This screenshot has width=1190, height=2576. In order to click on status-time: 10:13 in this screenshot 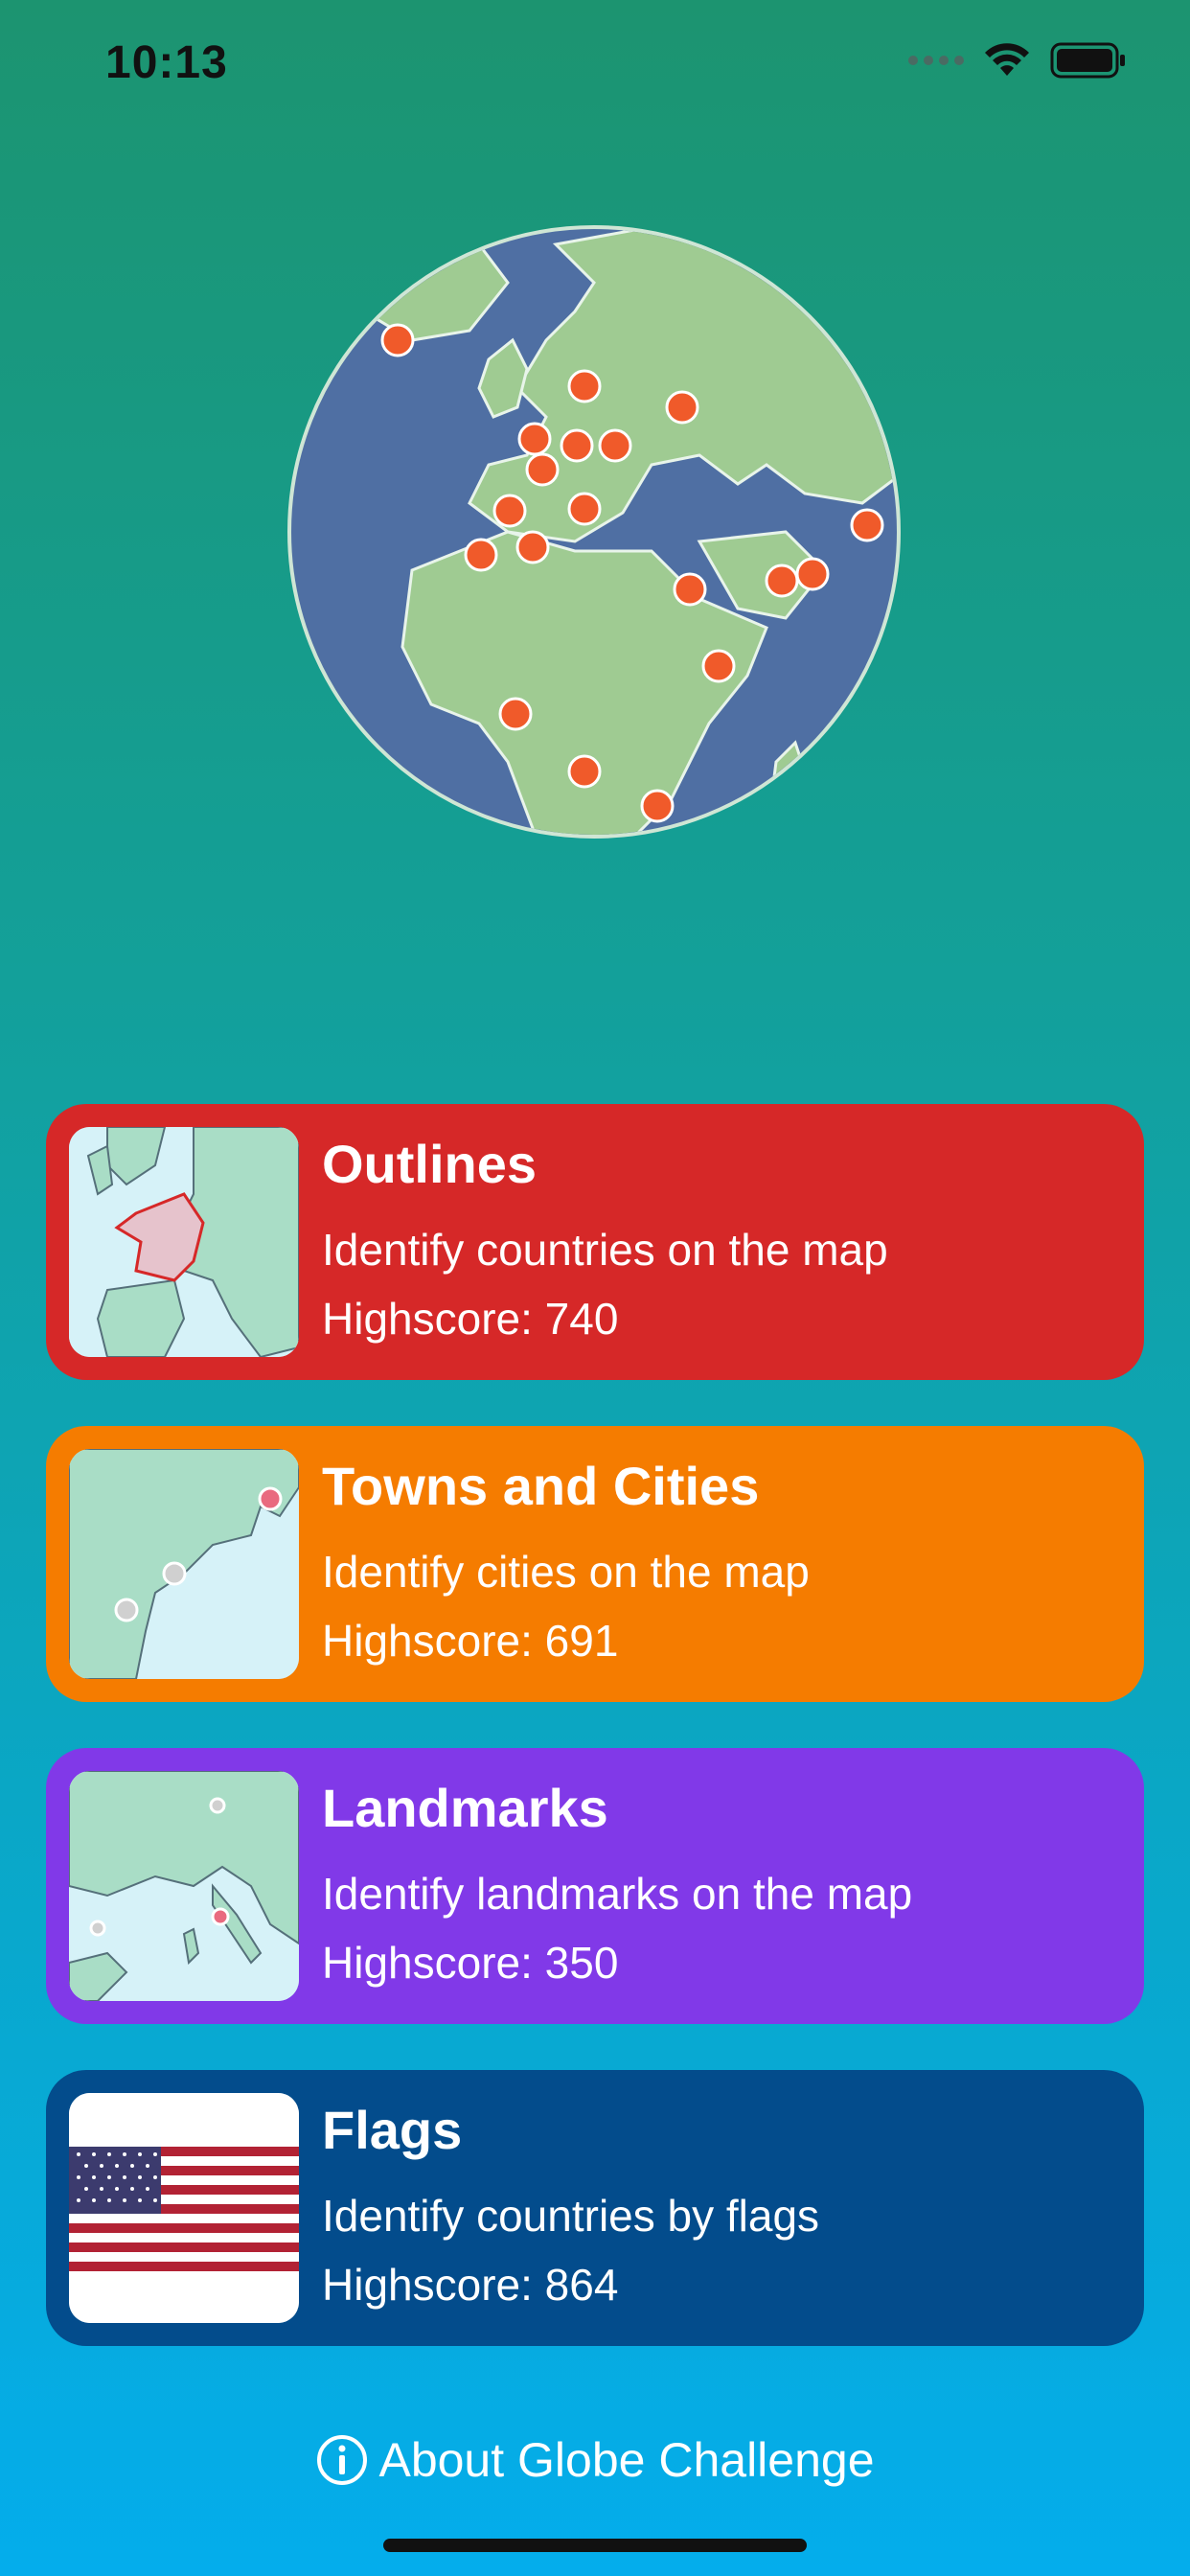, I will do `click(167, 63)`.